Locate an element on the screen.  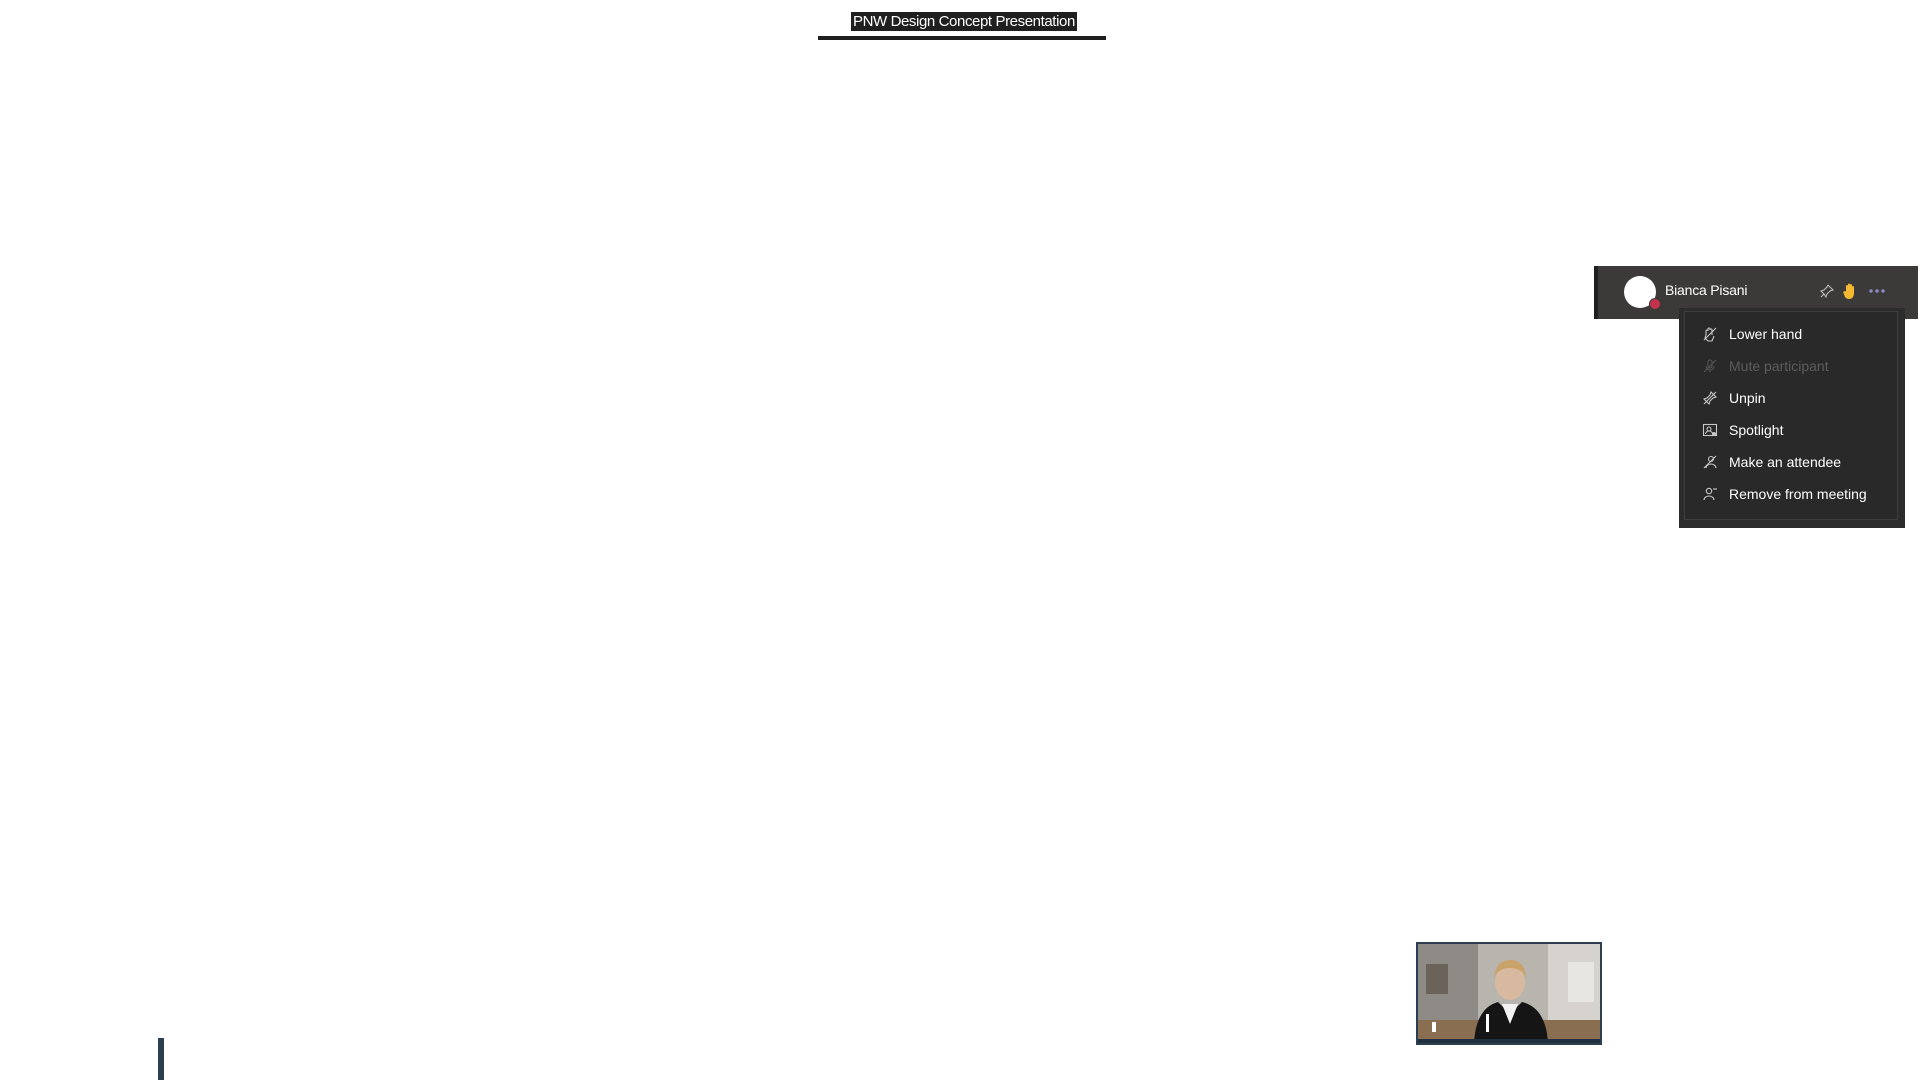
menu-item-label: Mute participant is located at coordinates (1779, 366).